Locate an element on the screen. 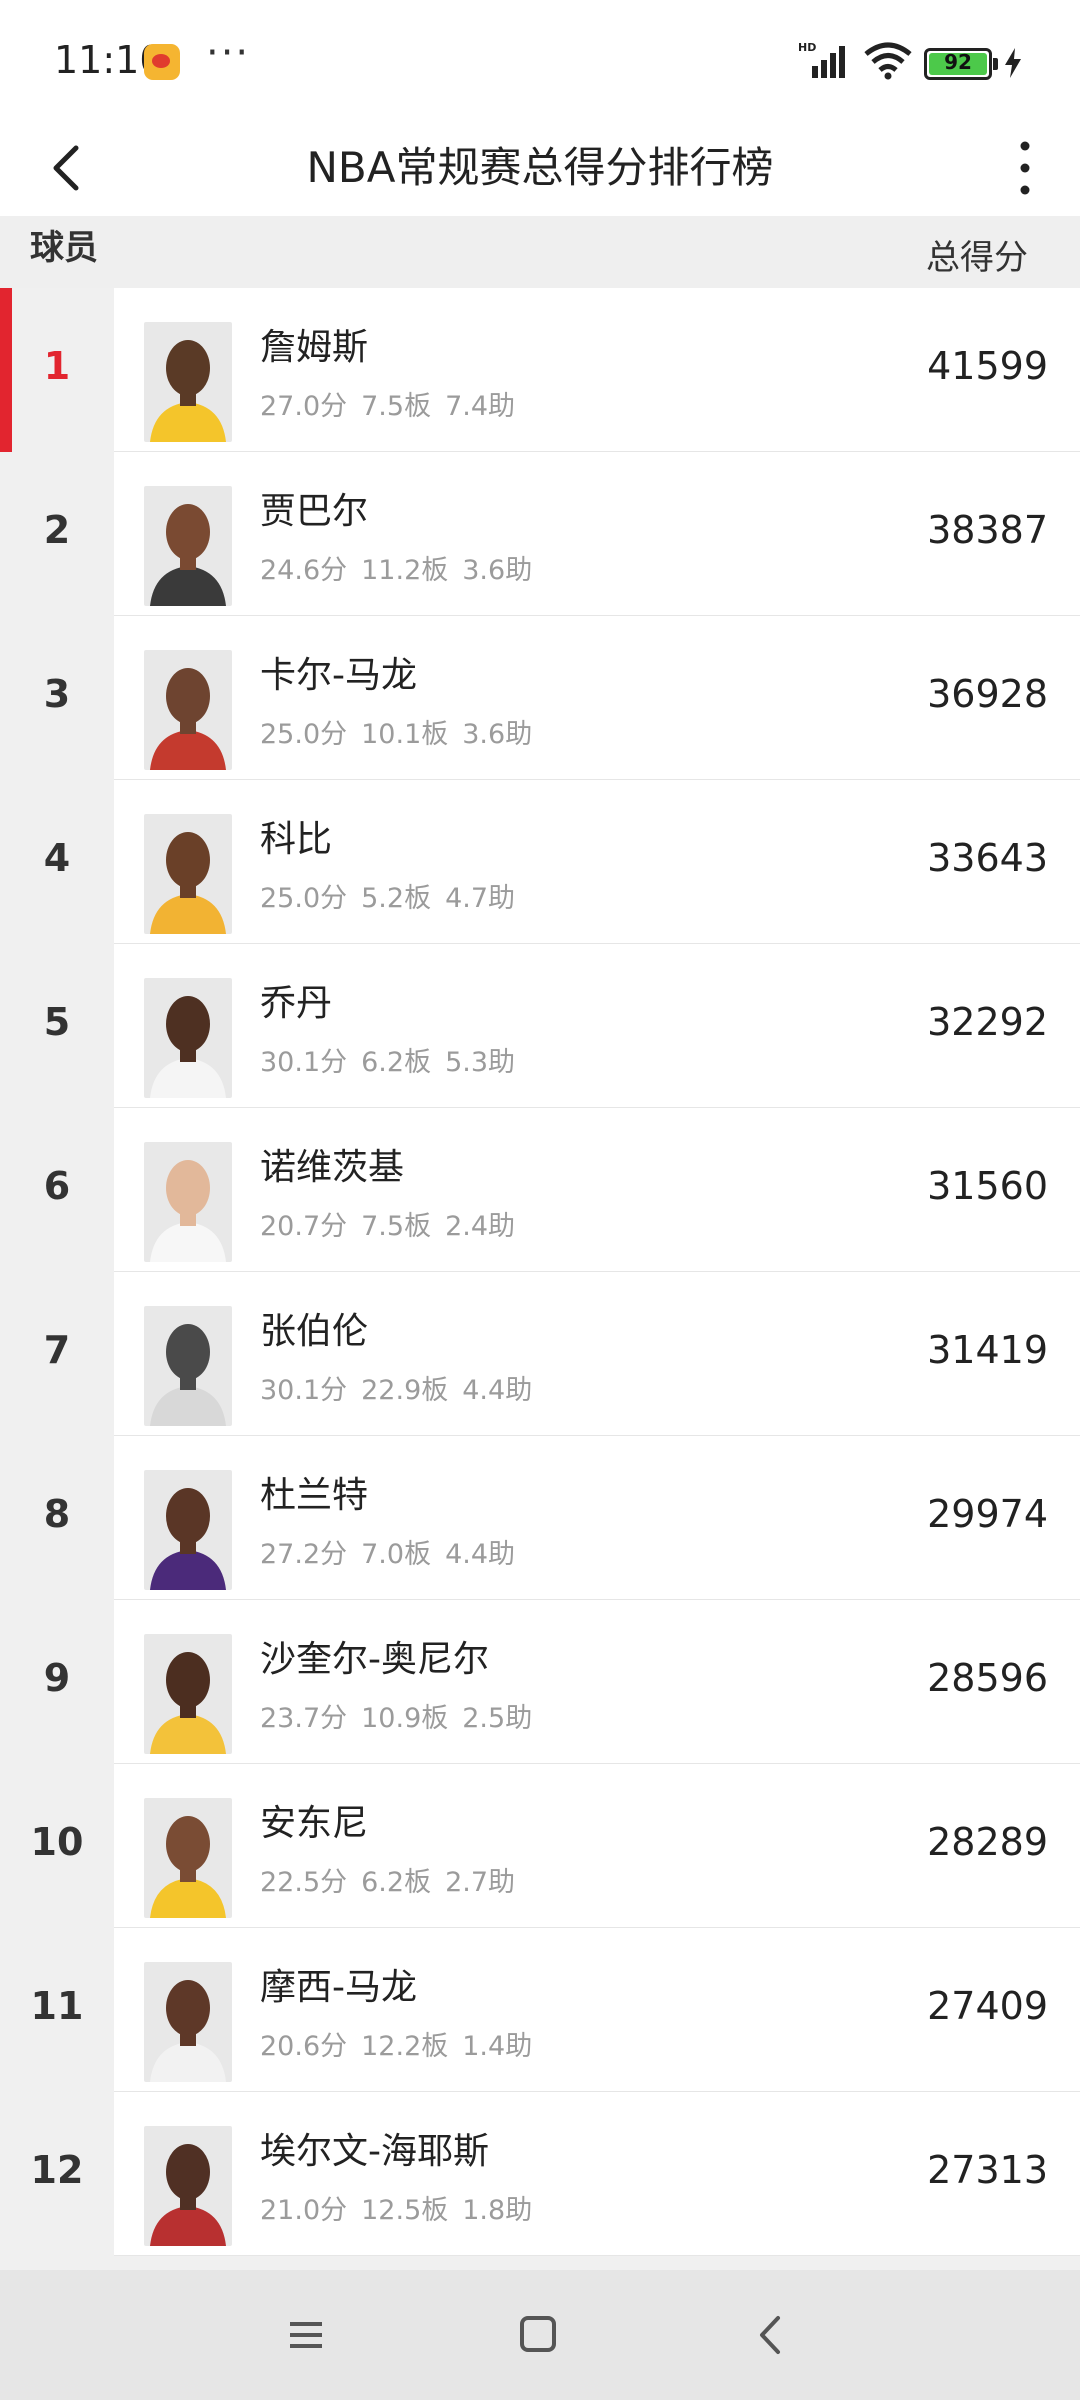  wifi-icon is located at coordinates (888, 61).